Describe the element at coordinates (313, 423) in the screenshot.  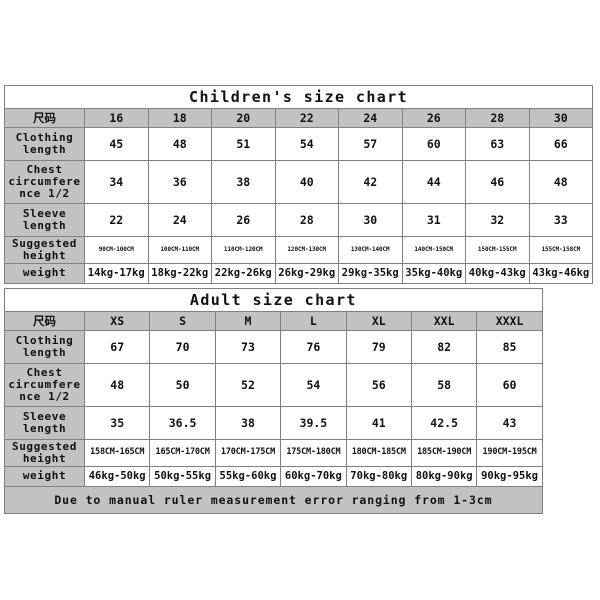
I see `cell-value: 39.5` at that location.